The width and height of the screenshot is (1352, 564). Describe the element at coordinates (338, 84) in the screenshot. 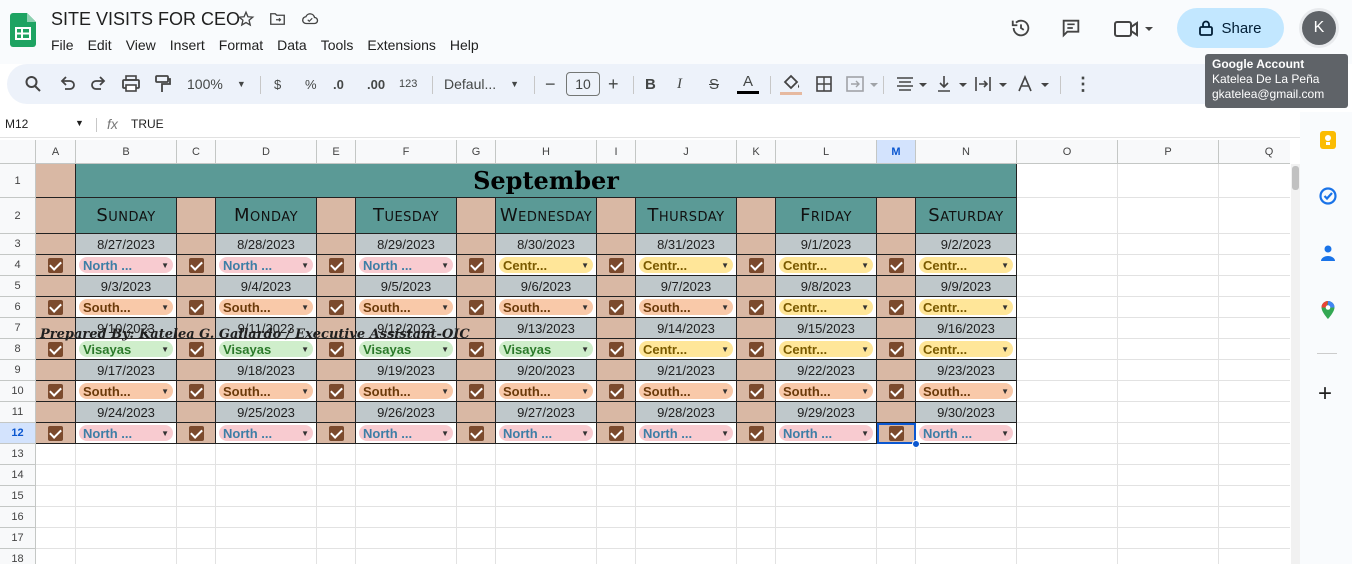

I see `decrease-decimal-button: .0` at that location.